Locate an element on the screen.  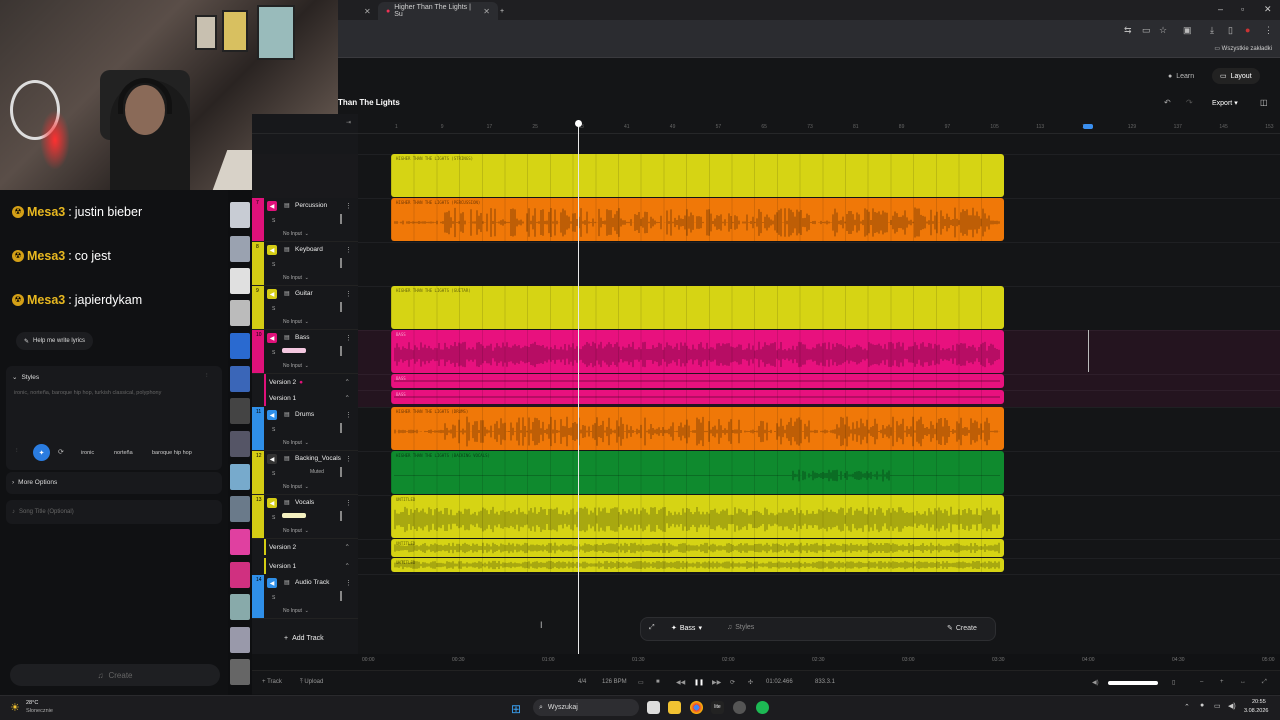
taskbar-search: ⌕ Wyszukaj is located at coordinates (586, 707).